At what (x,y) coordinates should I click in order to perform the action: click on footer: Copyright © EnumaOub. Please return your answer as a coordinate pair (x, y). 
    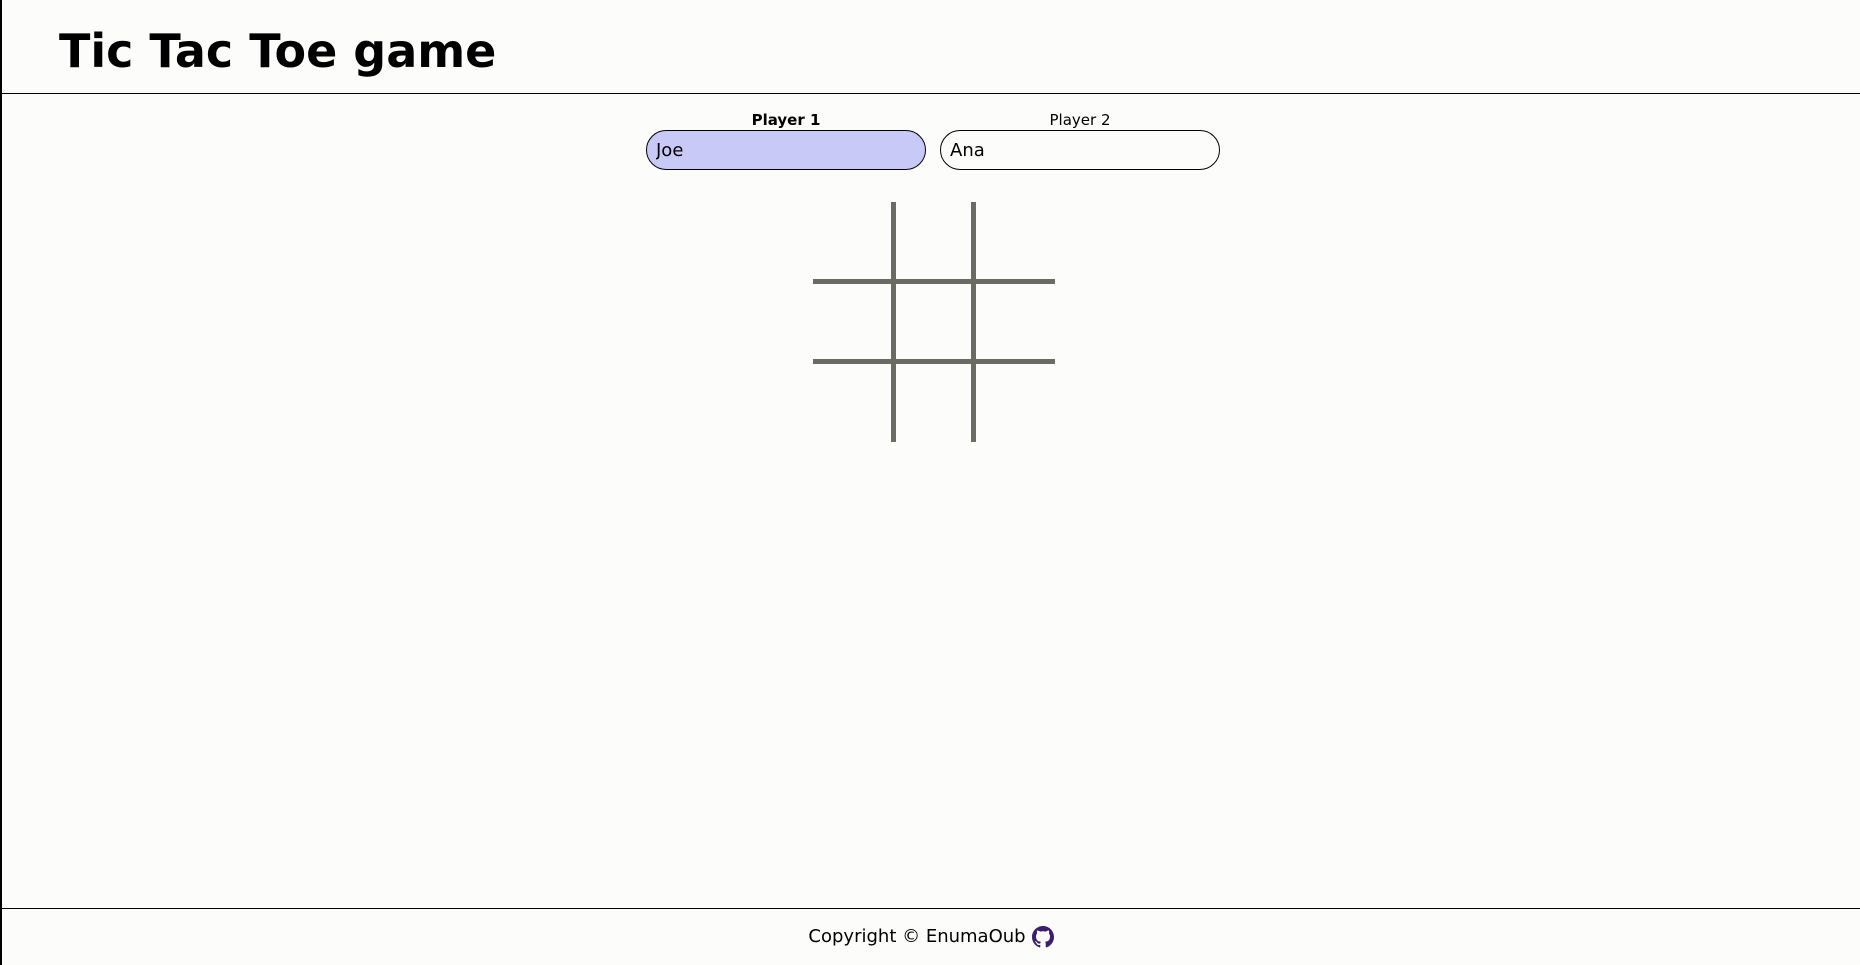
    Looking at the image, I should click on (931, 936).